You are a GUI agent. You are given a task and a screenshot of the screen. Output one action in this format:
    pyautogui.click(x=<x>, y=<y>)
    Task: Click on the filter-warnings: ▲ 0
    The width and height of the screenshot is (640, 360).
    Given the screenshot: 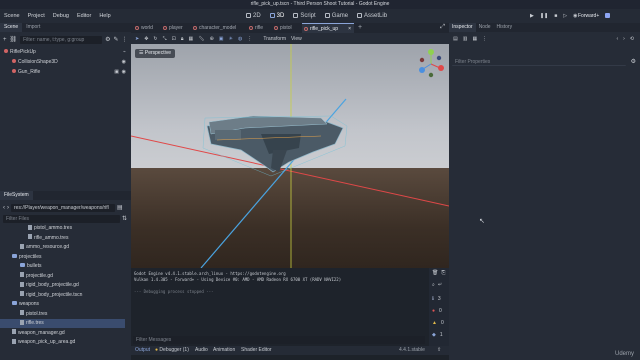 What is the action you would take?
    pyautogui.click(x=440, y=323)
    